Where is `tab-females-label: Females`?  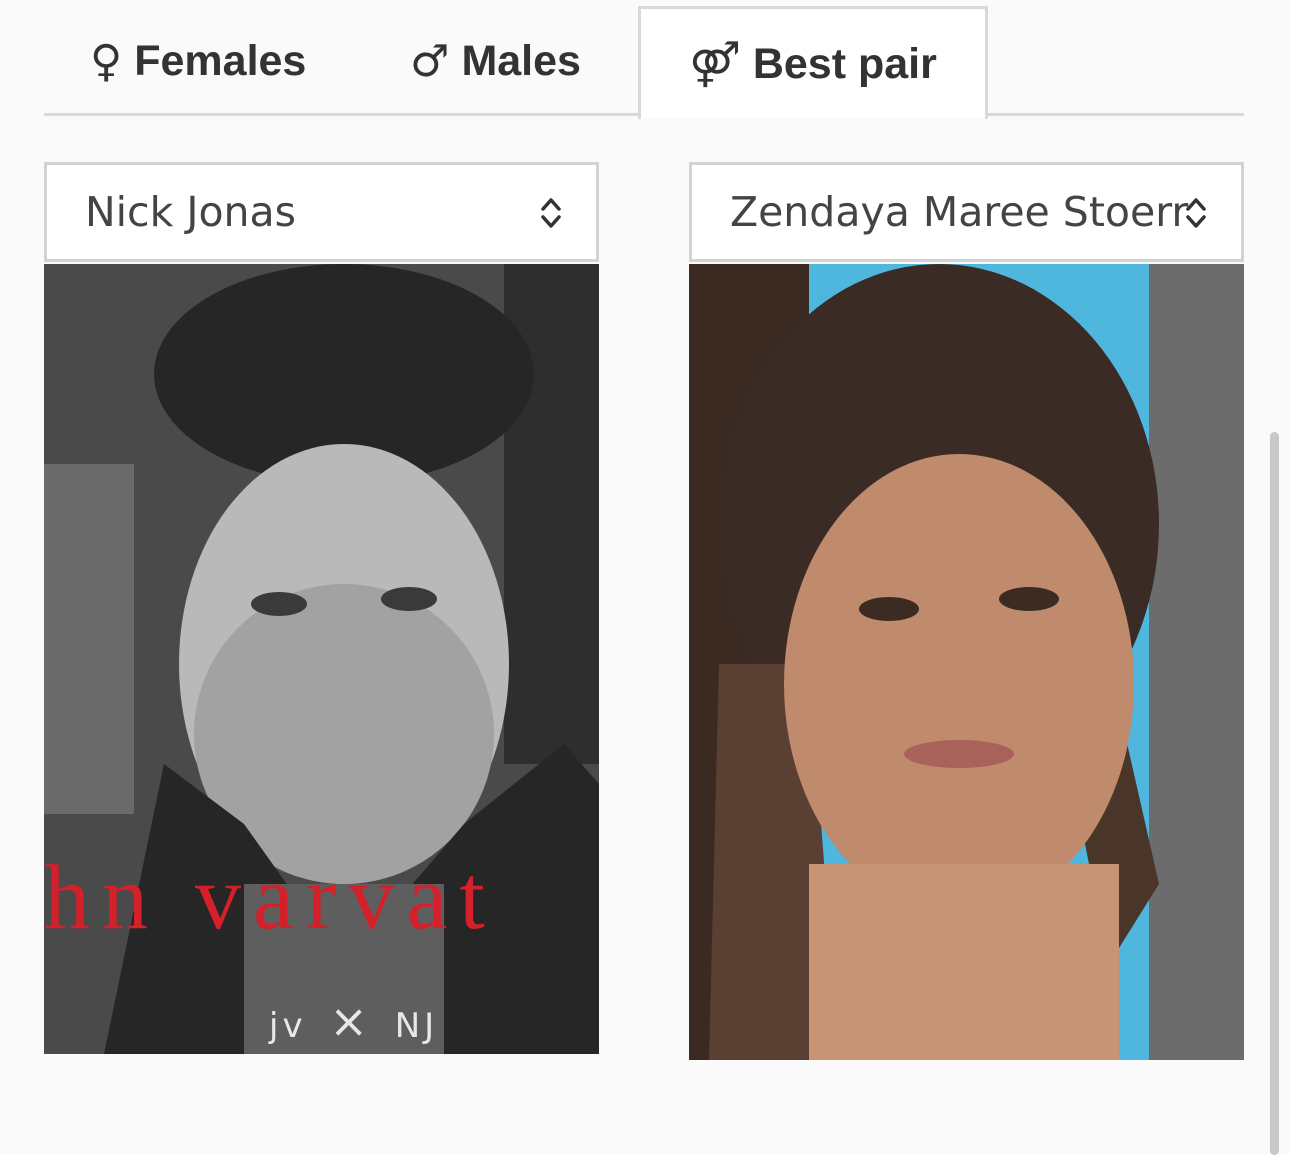
tab-females-label: Females is located at coordinates (220, 60).